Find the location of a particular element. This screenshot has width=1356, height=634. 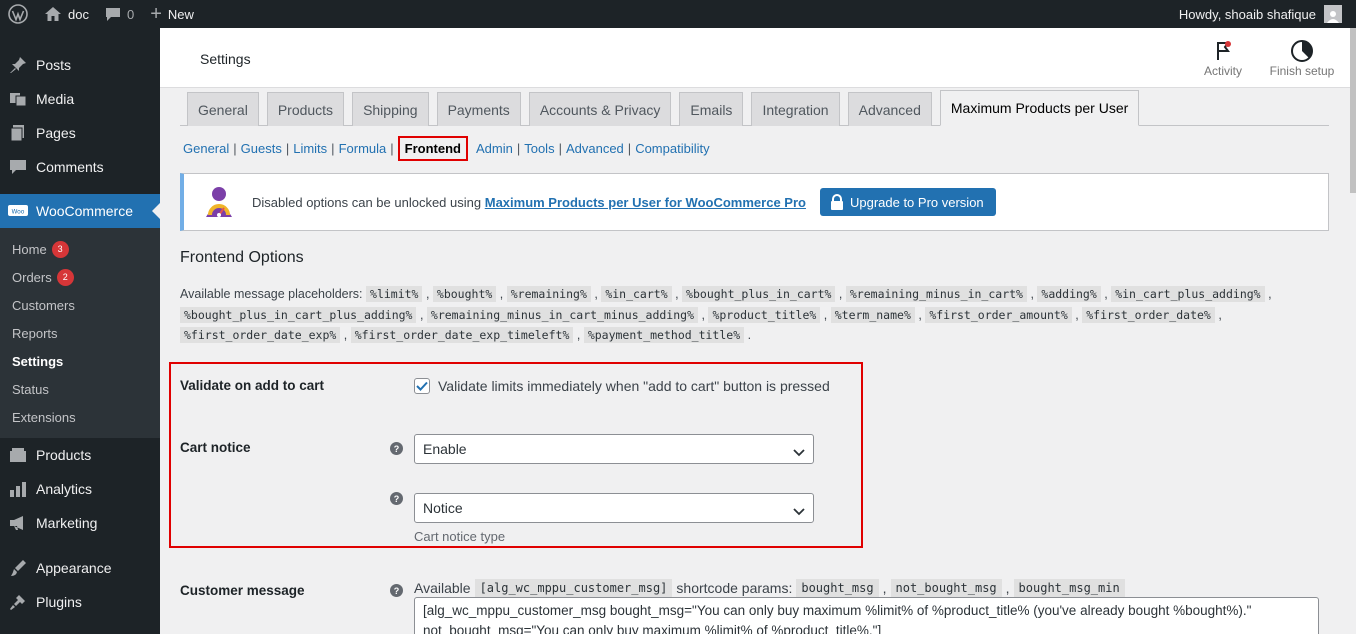

menu-woocommerce: Woo WooCommerce is located at coordinates (80, 211).